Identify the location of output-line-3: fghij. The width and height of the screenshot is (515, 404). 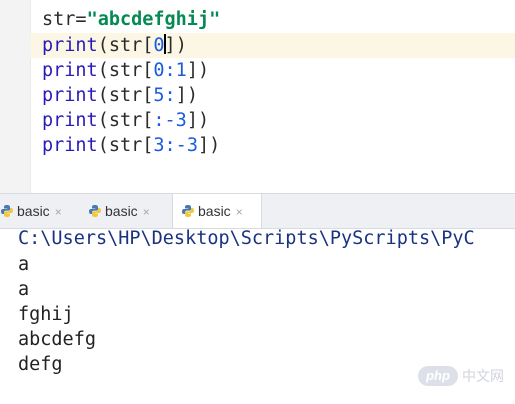
(46, 314).